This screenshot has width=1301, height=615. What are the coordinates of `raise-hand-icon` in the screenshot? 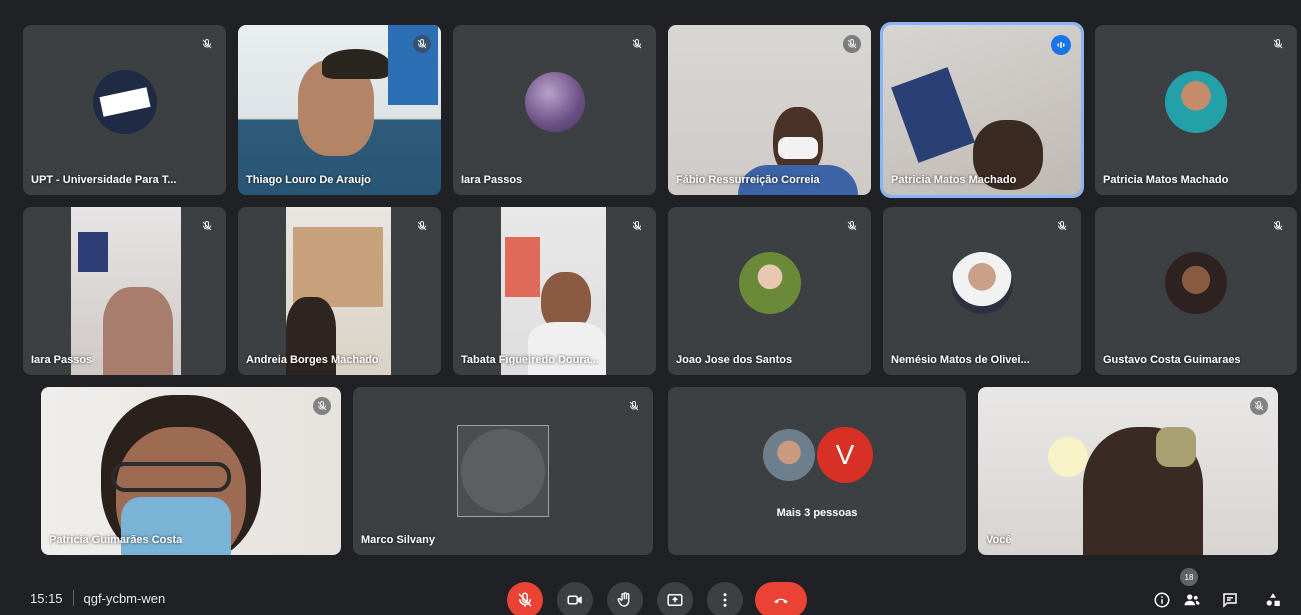 It's located at (623, 599).